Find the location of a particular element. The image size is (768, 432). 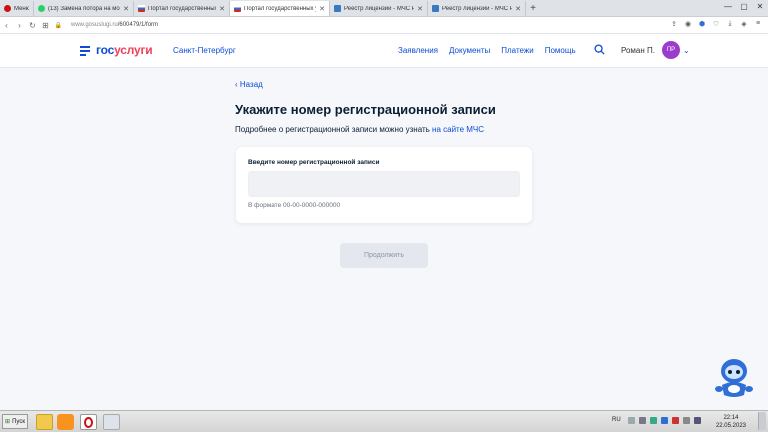

logo-part-blue: гос is located at coordinates (105, 50).